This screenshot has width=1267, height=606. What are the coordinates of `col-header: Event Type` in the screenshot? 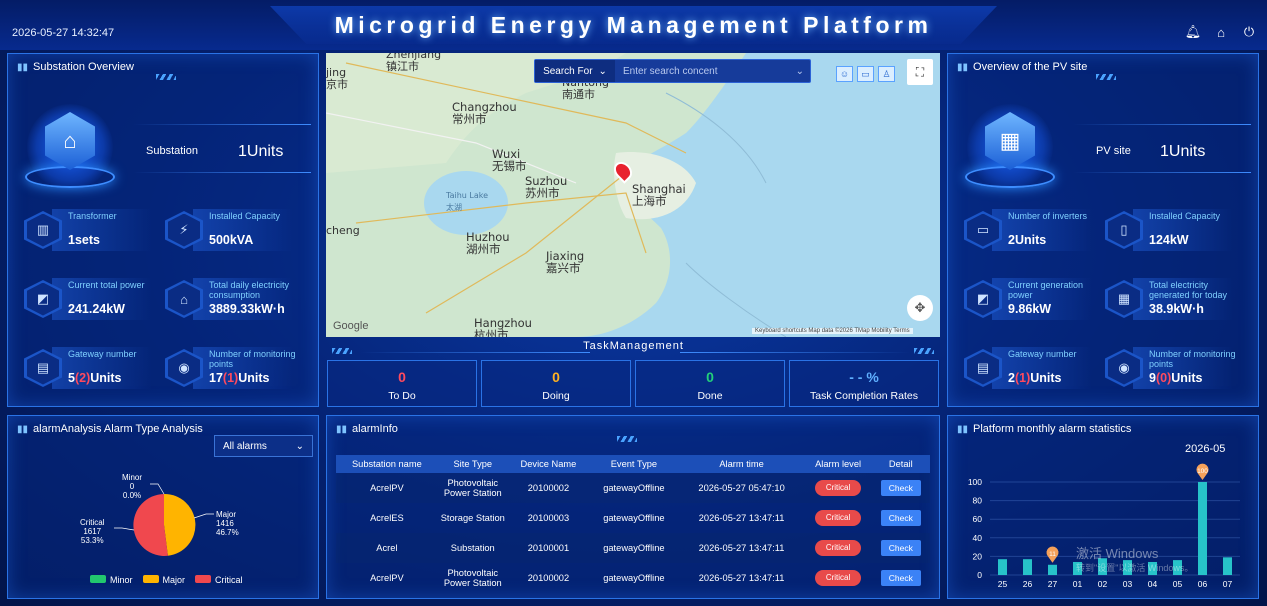 It's located at (634, 464).